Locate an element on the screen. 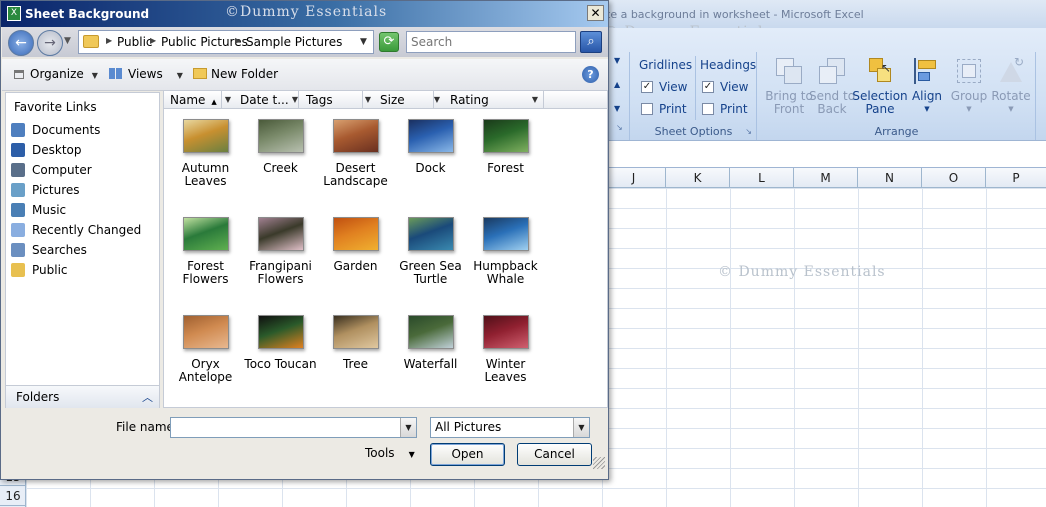  file-name-input is located at coordinates (293, 427).